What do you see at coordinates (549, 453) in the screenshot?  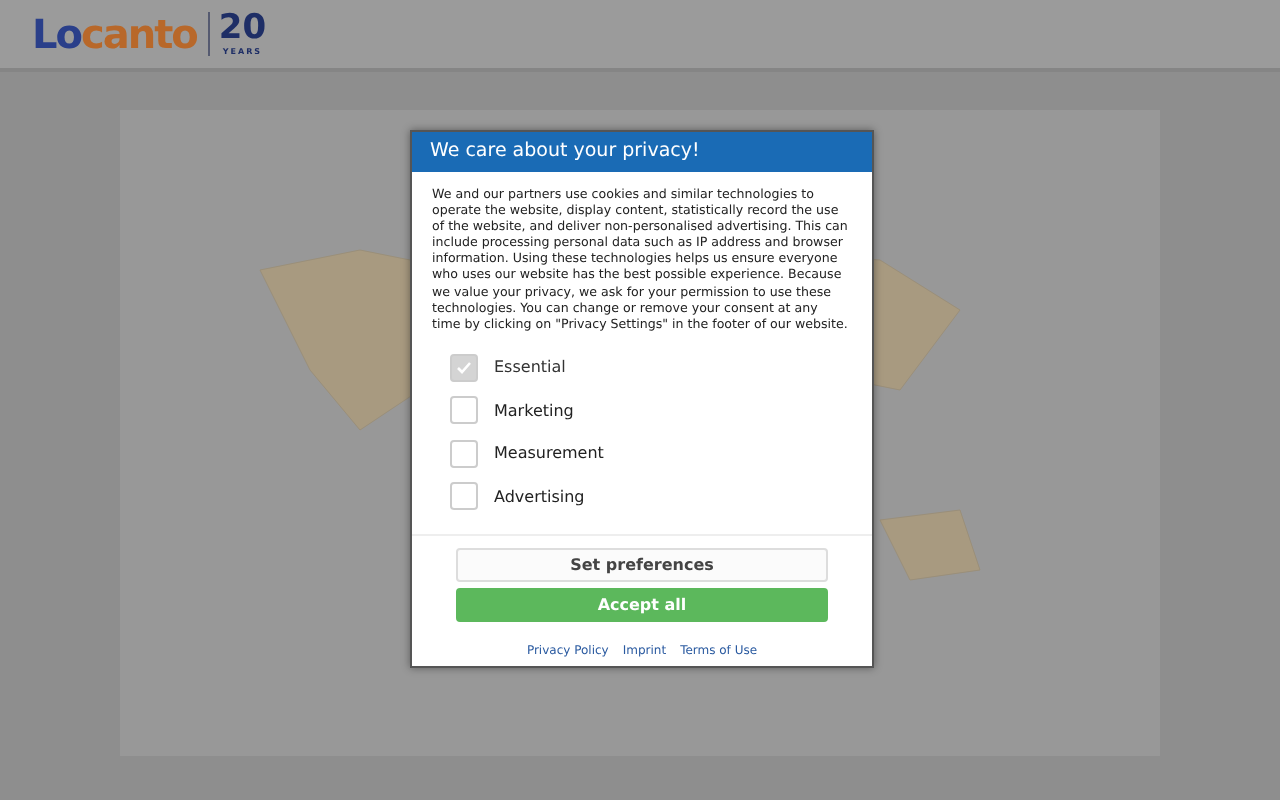 I see `option-label: Measurement` at bounding box center [549, 453].